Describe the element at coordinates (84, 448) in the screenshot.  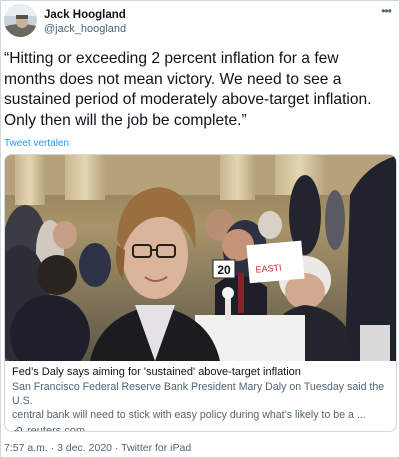
I see `tweet-date: 3 dec. 2020` at that location.